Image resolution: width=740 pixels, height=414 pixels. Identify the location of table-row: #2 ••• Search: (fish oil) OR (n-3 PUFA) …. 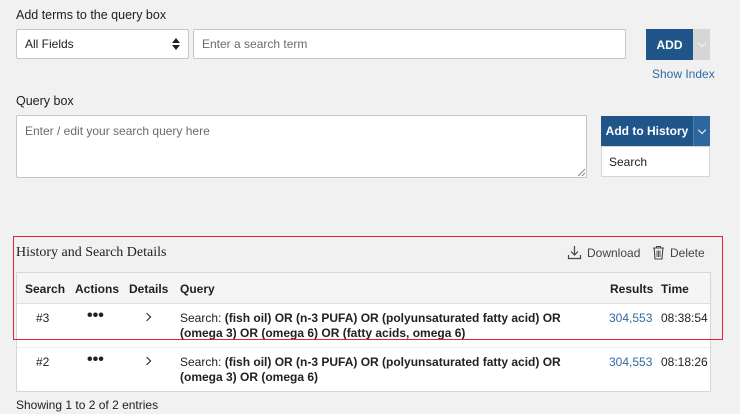
(363, 368).